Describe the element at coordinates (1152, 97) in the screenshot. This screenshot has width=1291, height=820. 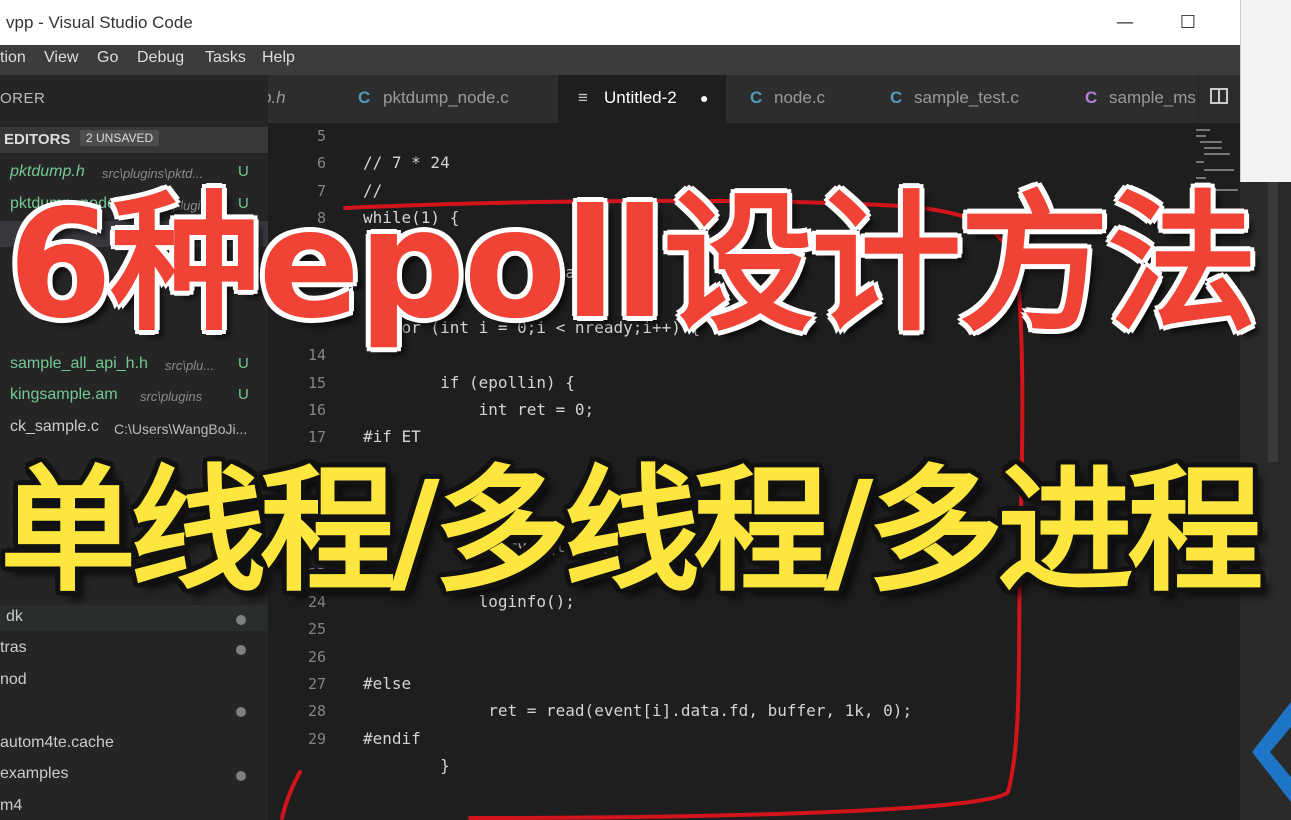
I see `tab-label: sample_ms` at that location.